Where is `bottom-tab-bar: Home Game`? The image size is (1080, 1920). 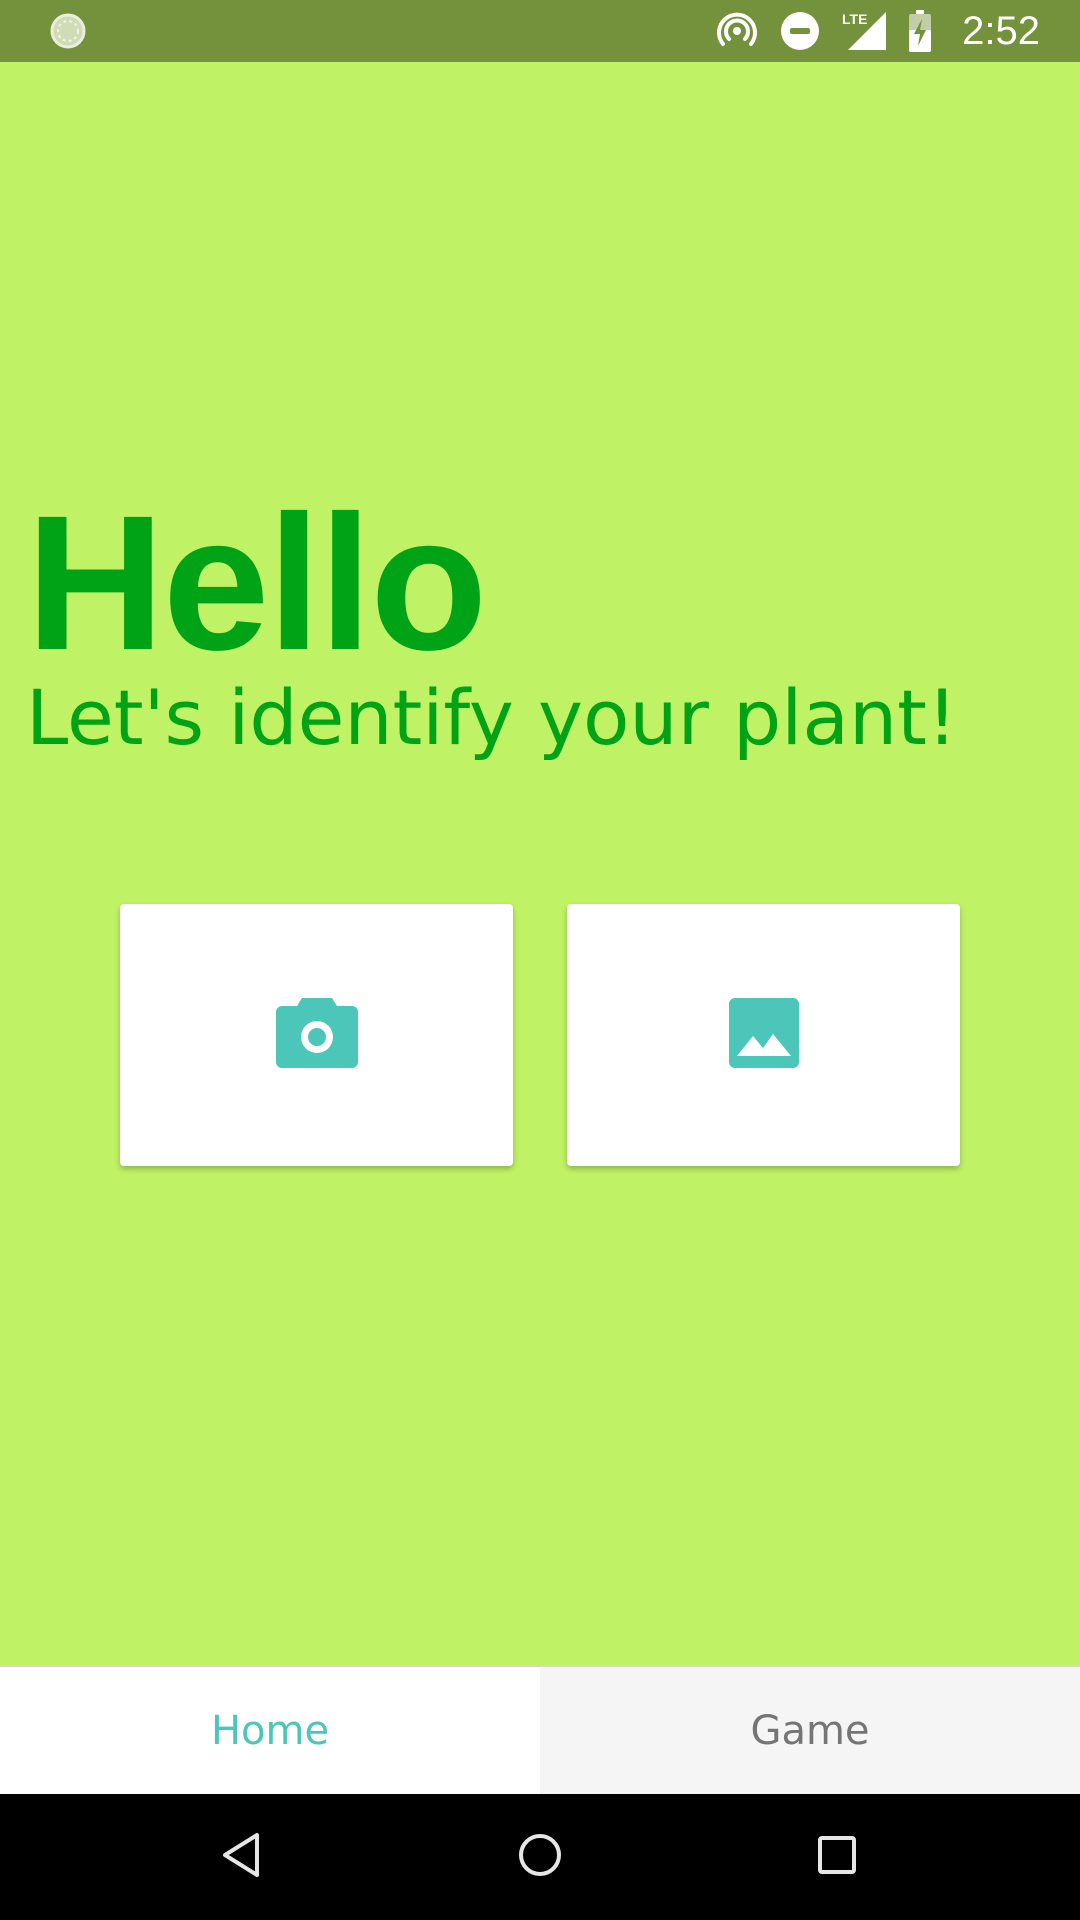 bottom-tab-bar: Home Game is located at coordinates (540, 1730).